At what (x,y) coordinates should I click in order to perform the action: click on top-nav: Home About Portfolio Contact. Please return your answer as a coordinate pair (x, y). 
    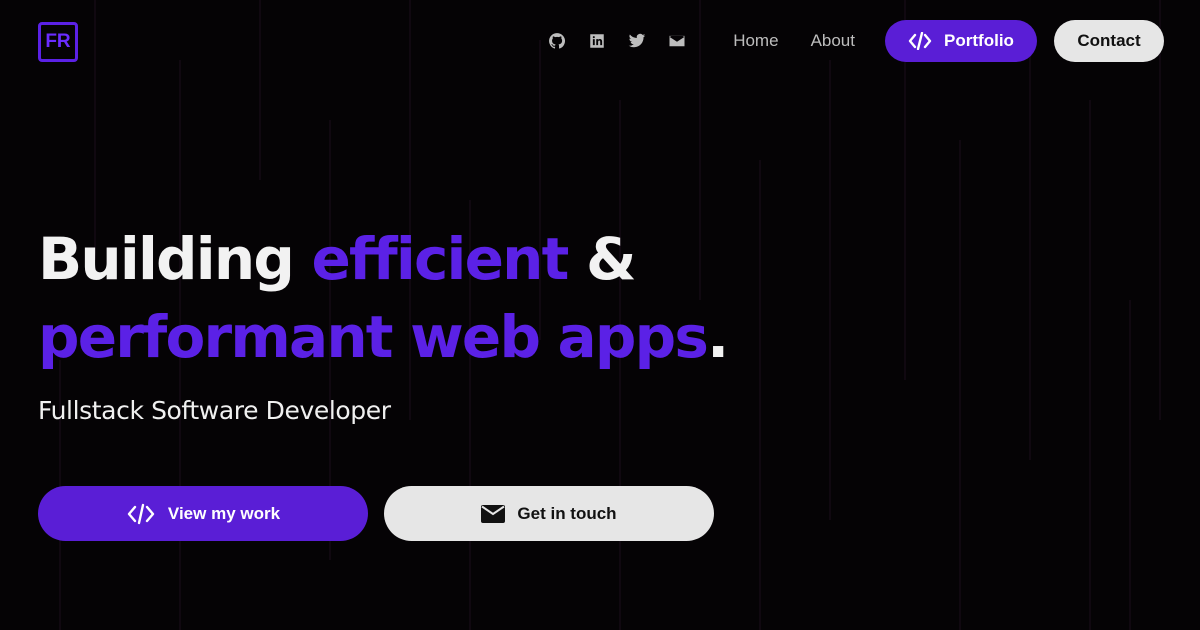
    Looking at the image, I should click on (850, 41).